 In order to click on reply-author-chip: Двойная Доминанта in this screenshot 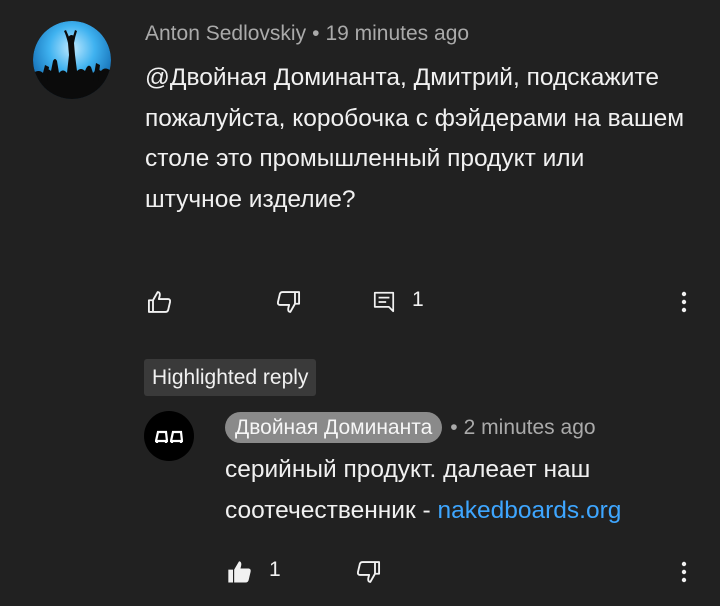, I will do `click(334, 427)`.